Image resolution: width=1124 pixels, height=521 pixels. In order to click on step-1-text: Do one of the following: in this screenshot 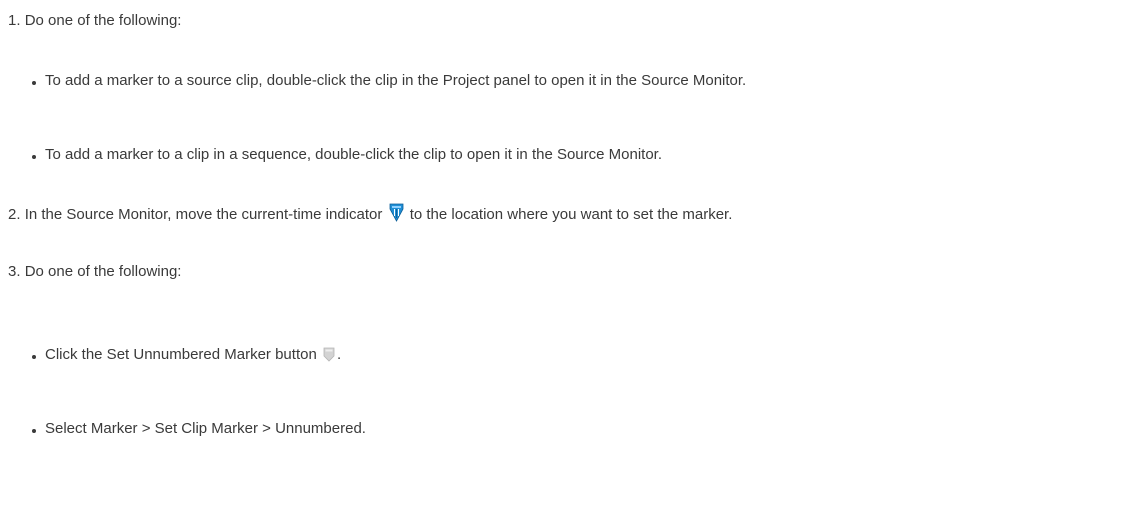, I will do `click(103, 20)`.